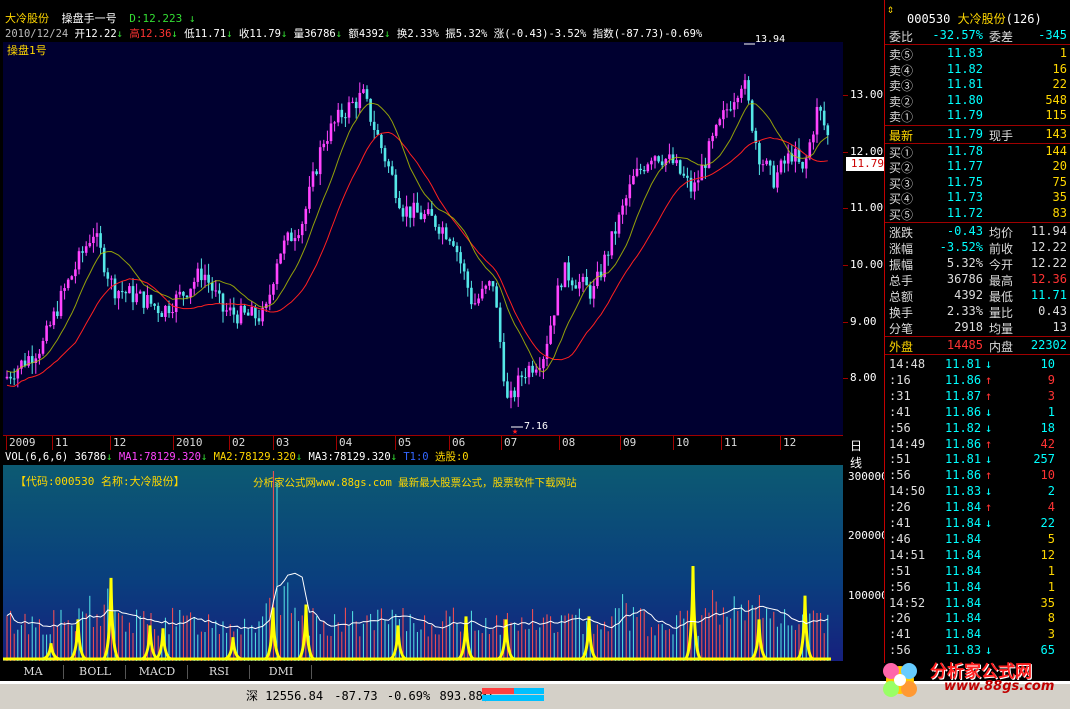  What do you see at coordinates (901, 214) in the screenshot?
I see `buy-label: 买⑤` at bounding box center [901, 214].